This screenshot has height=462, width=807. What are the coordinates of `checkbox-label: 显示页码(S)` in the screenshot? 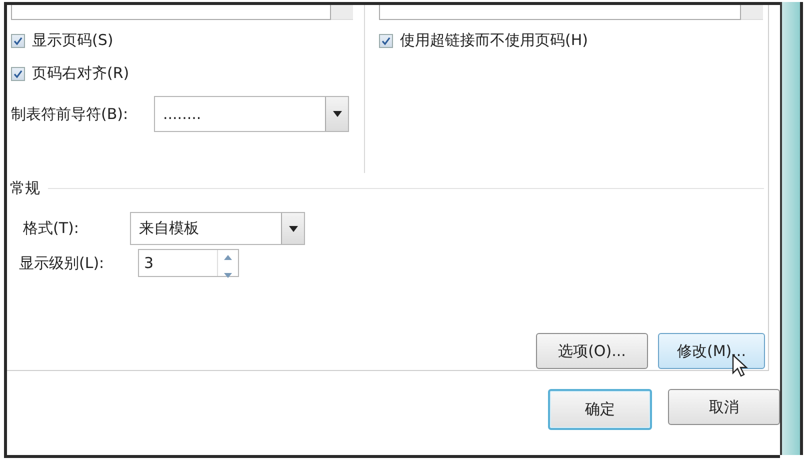 It's located at (73, 40).